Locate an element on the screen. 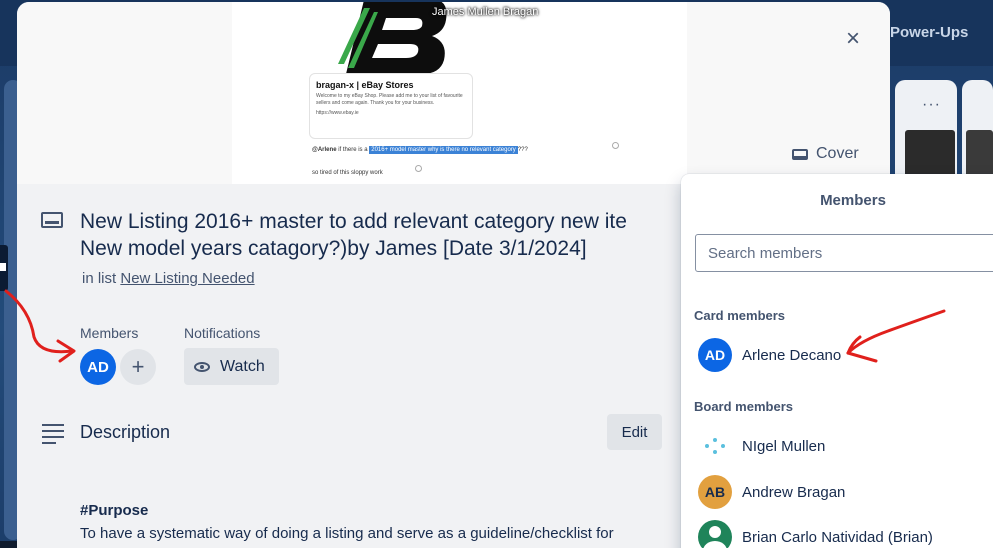  notifications-label: Notifications is located at coordinates (222, 333).